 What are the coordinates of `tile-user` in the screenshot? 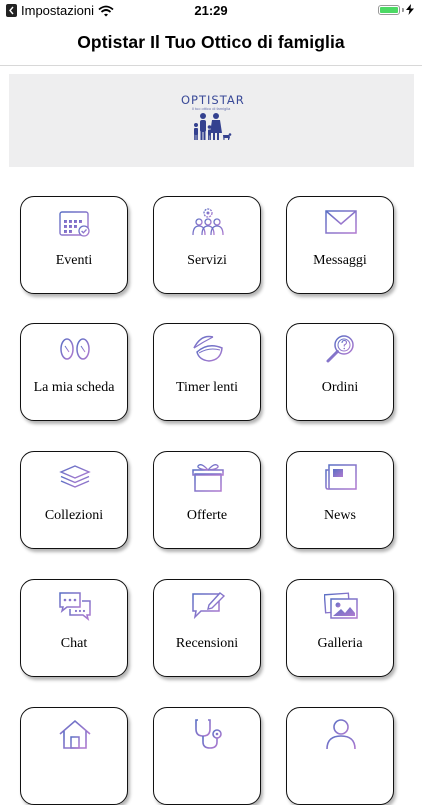 It's located at (340, 756).